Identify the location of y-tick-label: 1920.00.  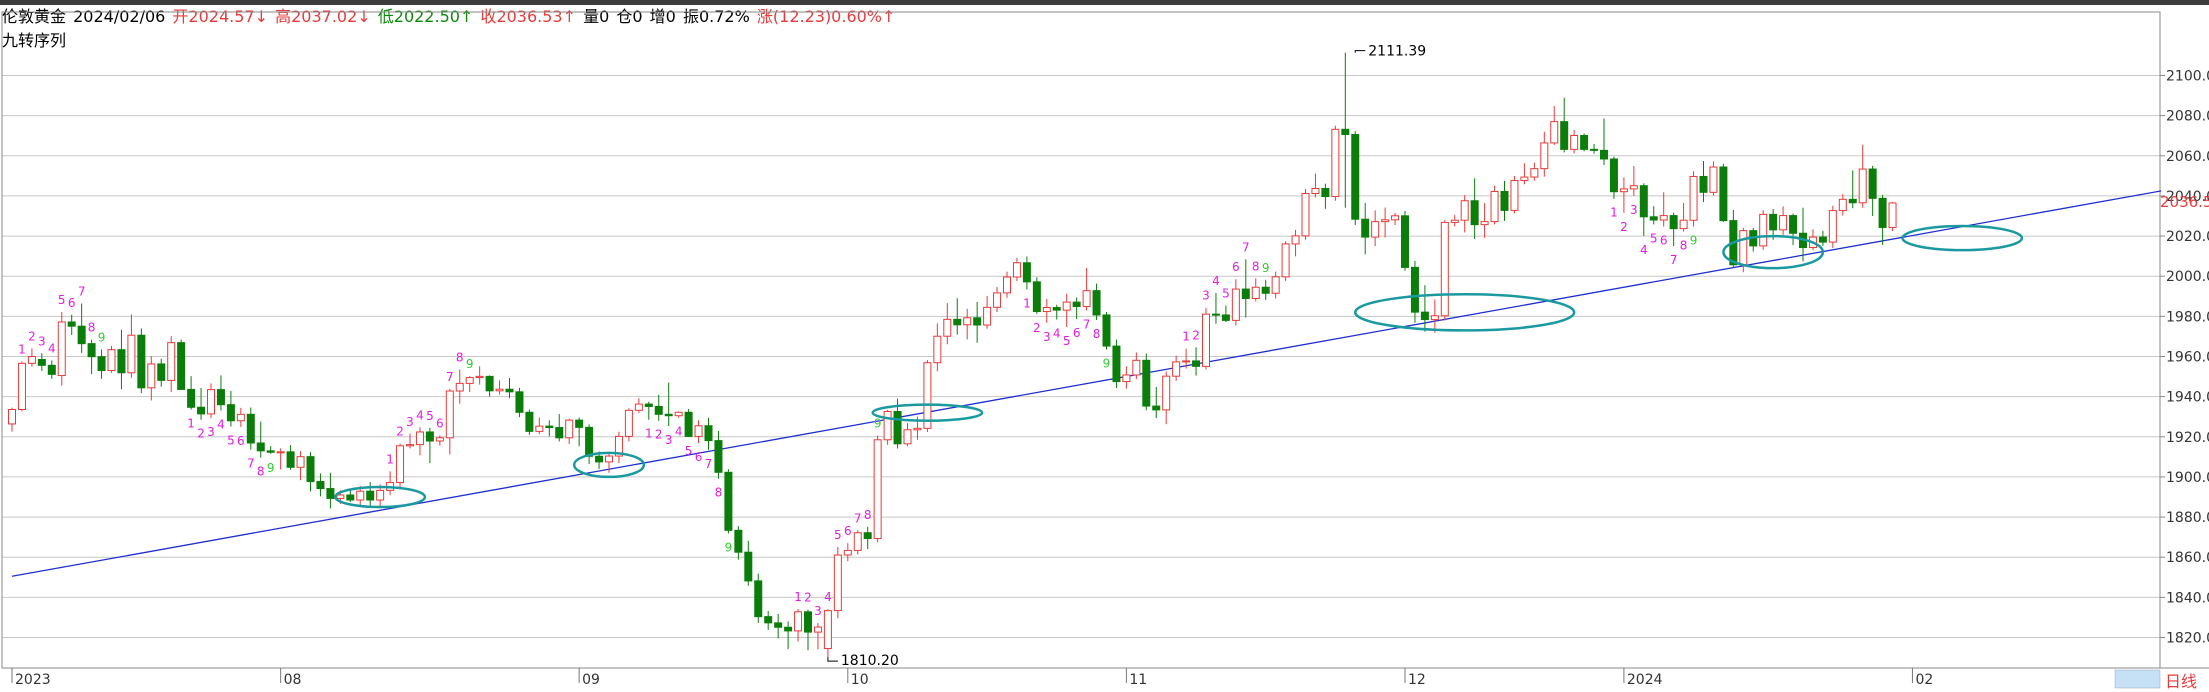
(2187, 438).